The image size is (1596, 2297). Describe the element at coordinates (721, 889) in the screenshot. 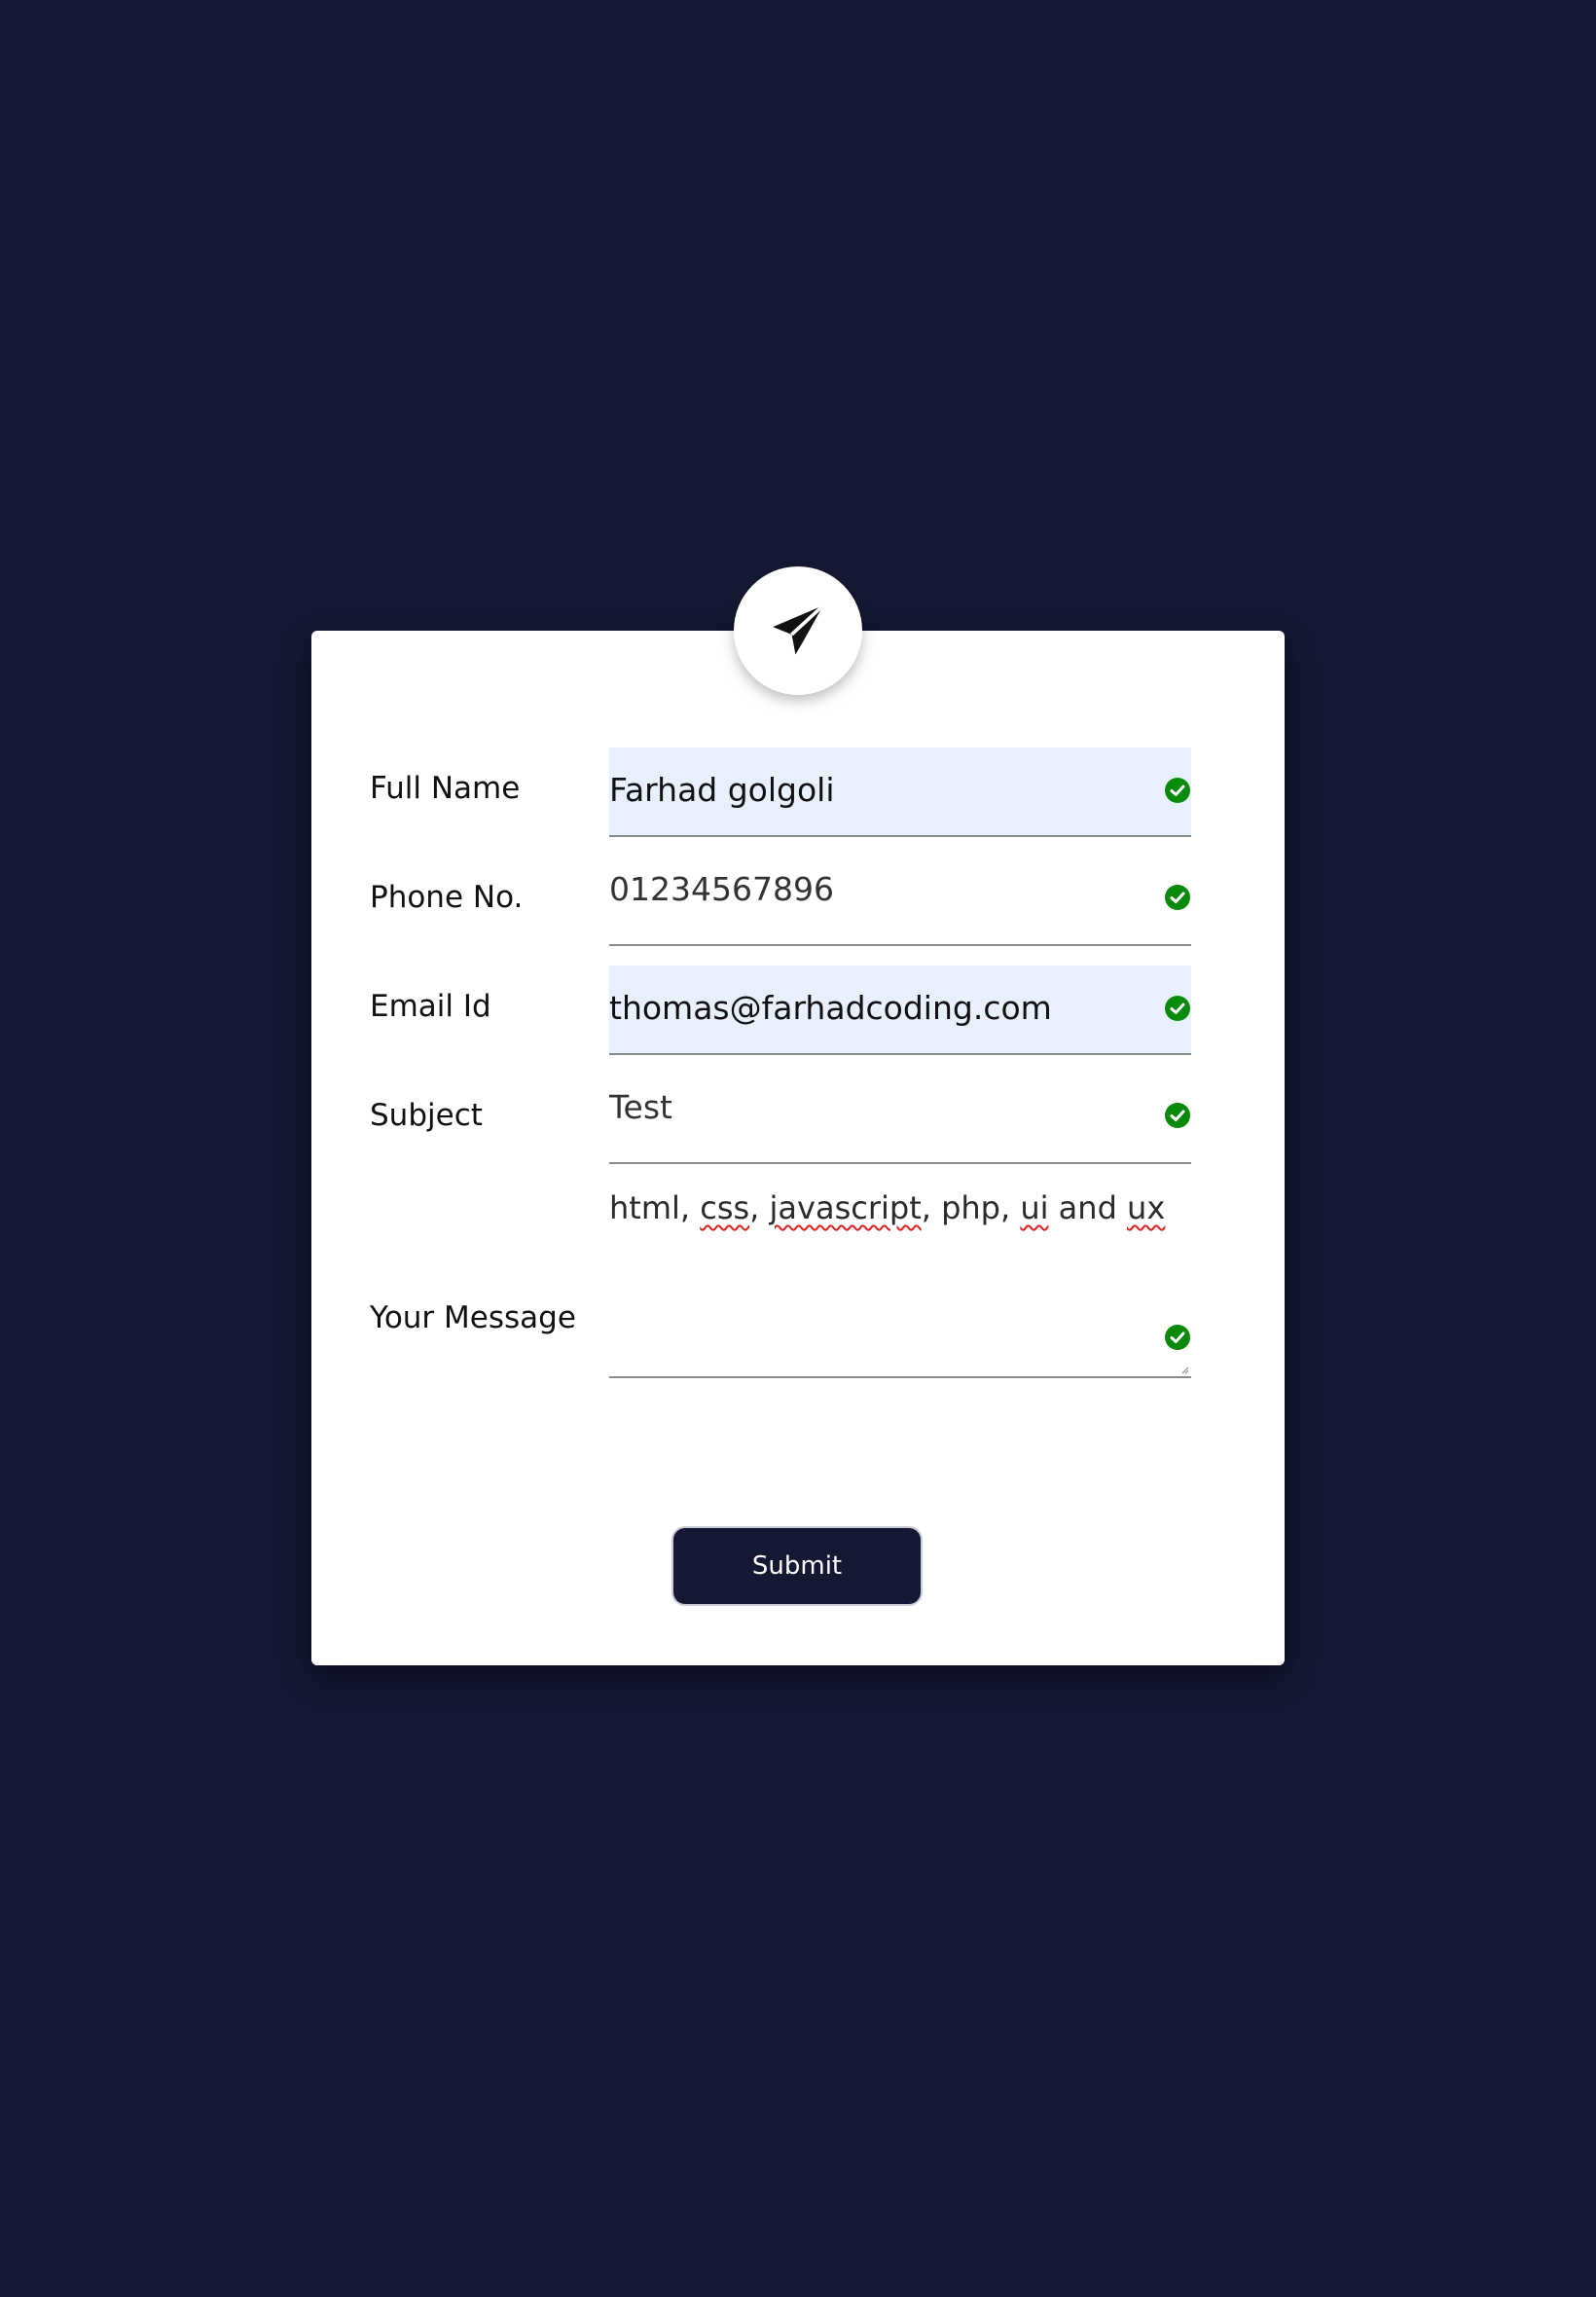

I see `phone-value: 01234567896` at that location.